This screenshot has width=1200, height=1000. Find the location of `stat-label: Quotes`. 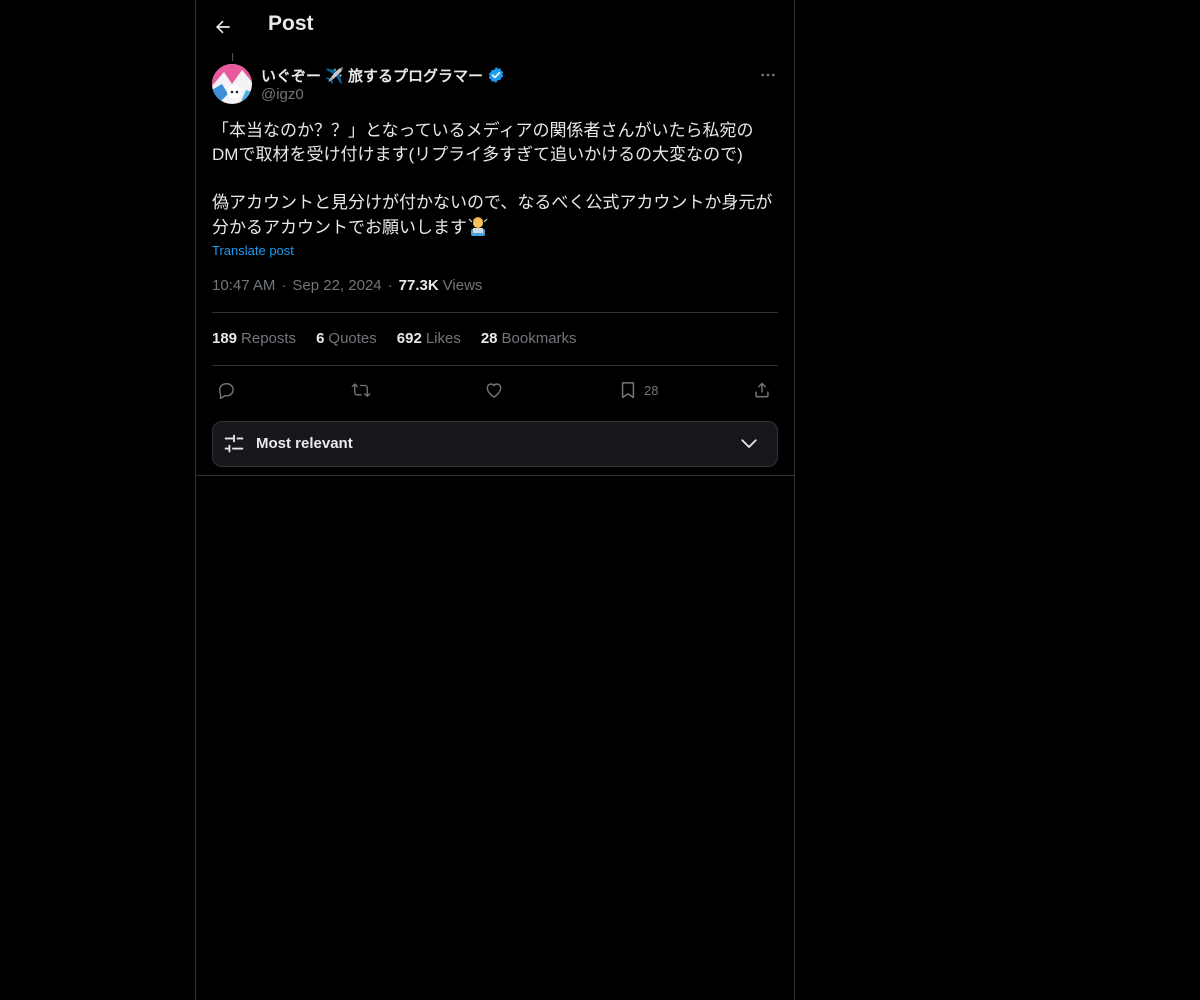

stat-label: Quotes is located at coordinates (352, 338).